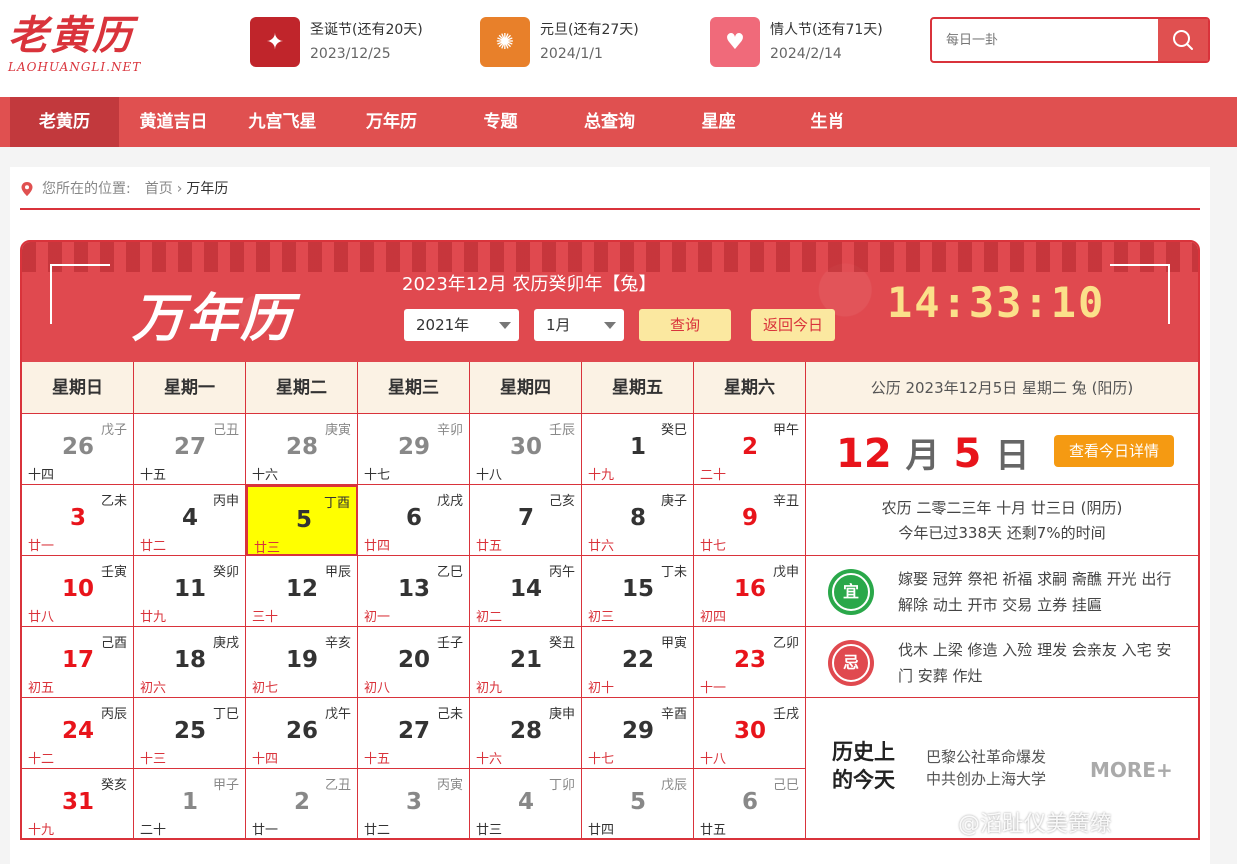 The height and width of the screenshot is (864, 1237). What do you see at coordinates (1183, 40) in the screenshot?
I see `search-button` at bounding box center [1183, 40].